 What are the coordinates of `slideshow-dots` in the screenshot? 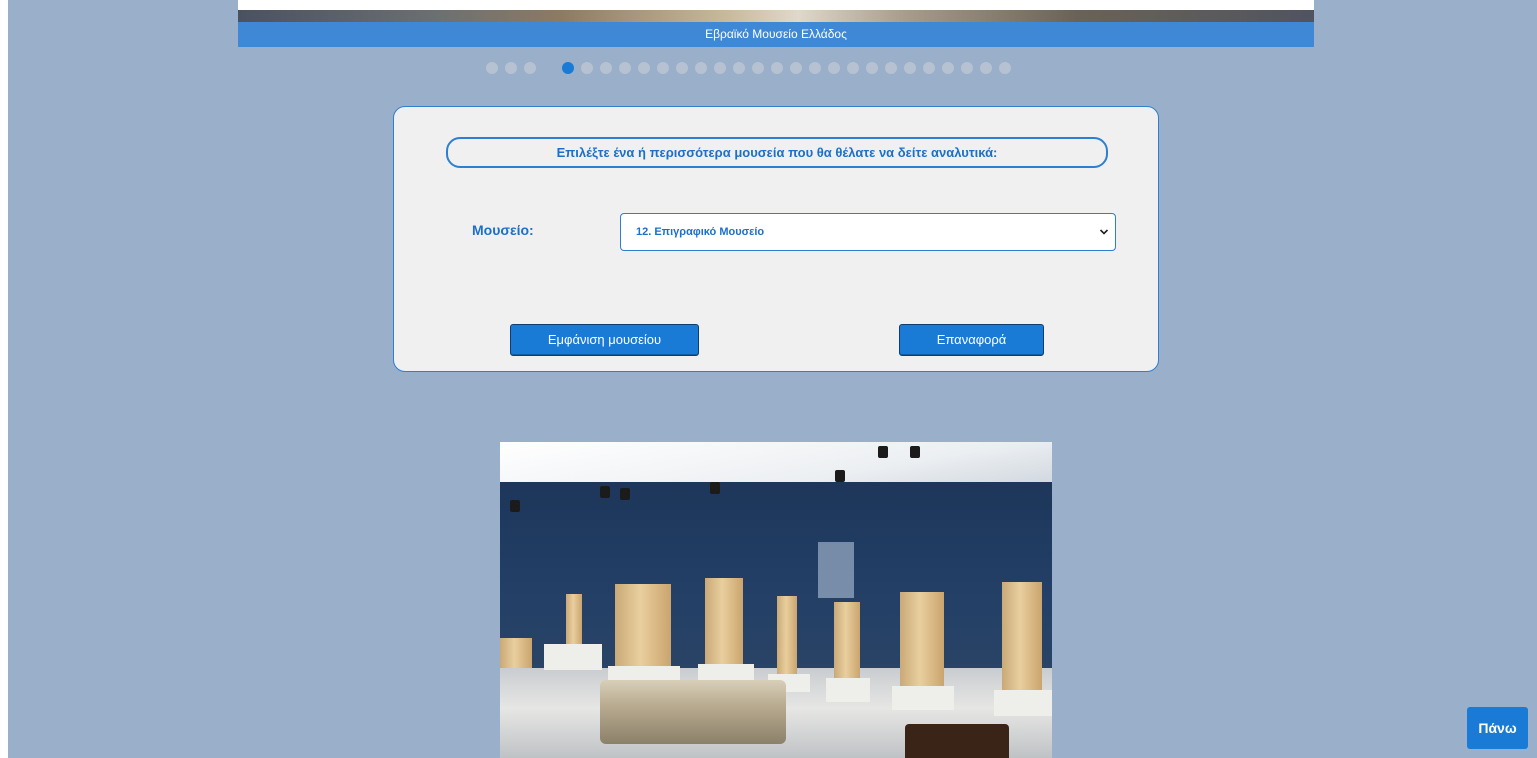 It's located at (748, 68).